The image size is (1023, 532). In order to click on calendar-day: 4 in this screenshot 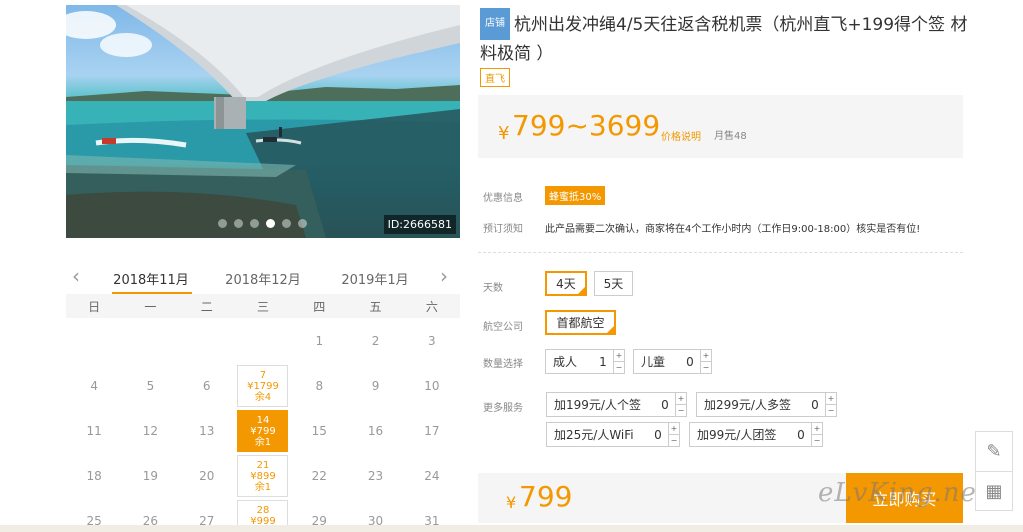, I will do `click(94, 385)`.